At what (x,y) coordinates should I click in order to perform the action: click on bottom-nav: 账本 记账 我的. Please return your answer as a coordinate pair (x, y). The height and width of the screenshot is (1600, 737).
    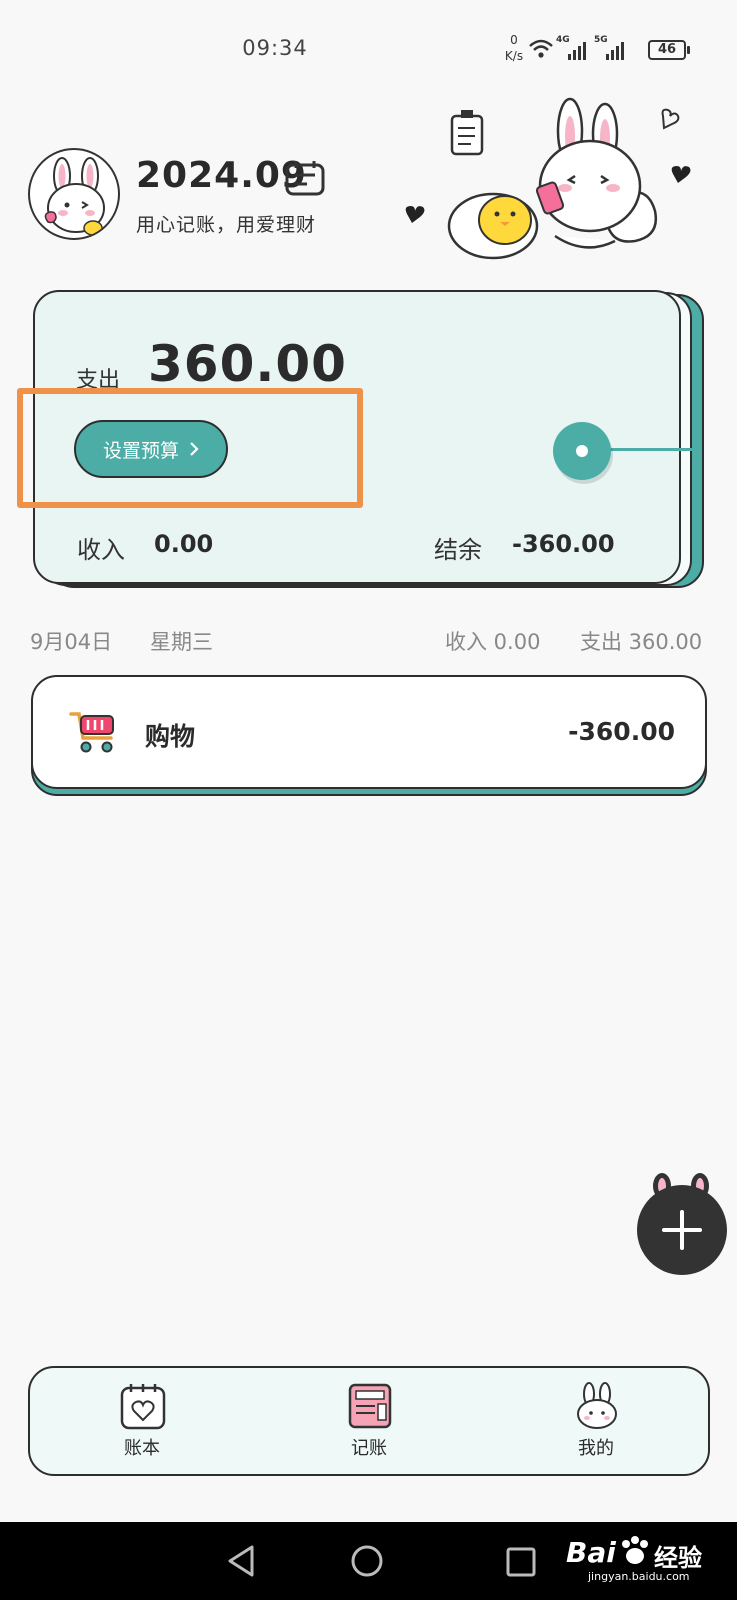
    Looking at the image, I should click on (369, 1421).